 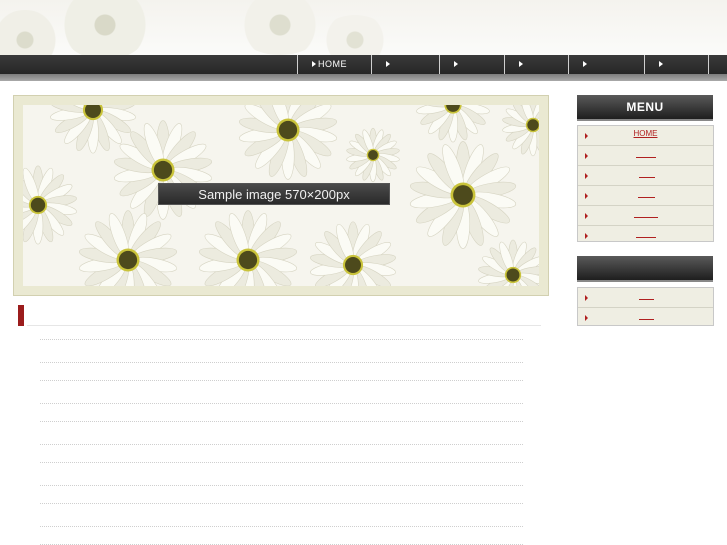 I want to click on section-rule, so click(x=284, y=325).